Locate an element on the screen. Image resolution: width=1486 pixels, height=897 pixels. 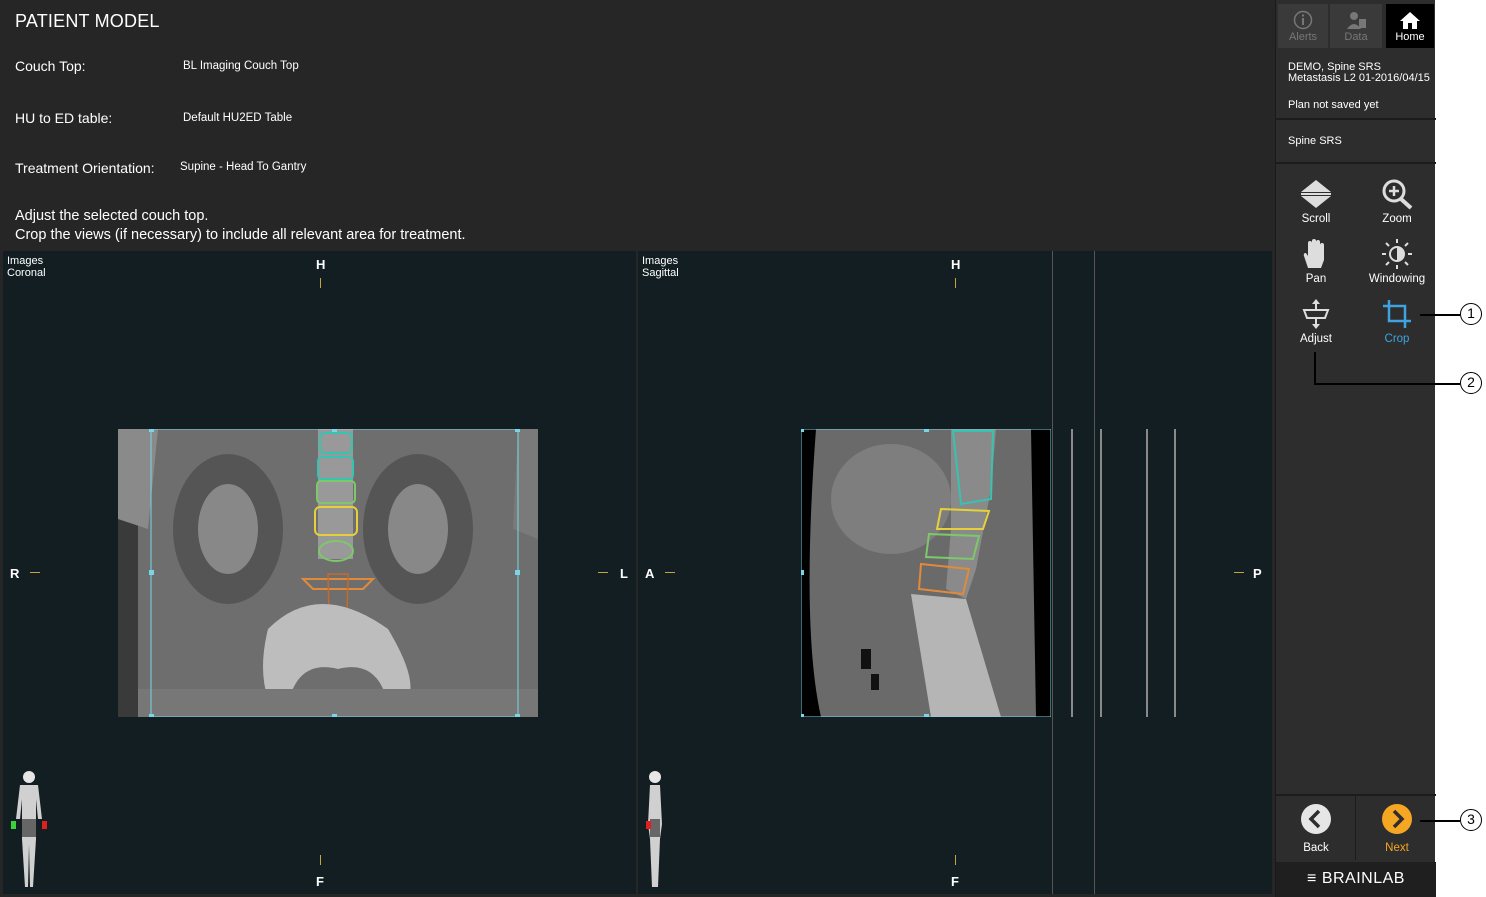
pan-tool-button: Pan is located at coordinates (1316, 261).